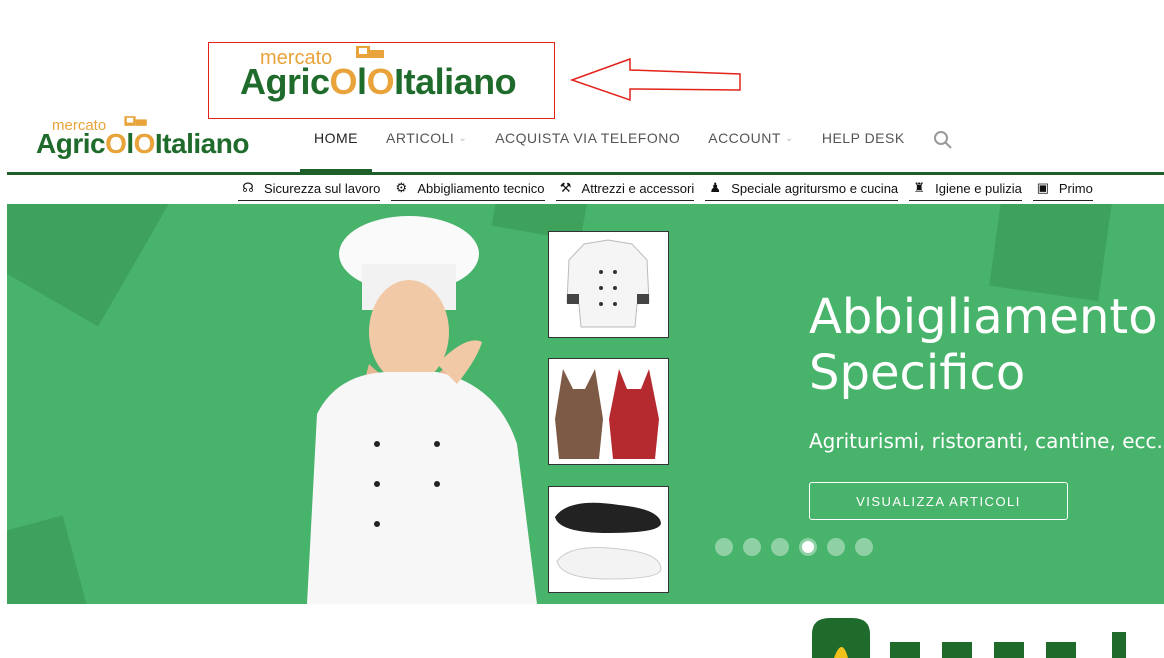 This screenshot has width=1164, height=658. I want to click on aprons-image, so click(607, 414).